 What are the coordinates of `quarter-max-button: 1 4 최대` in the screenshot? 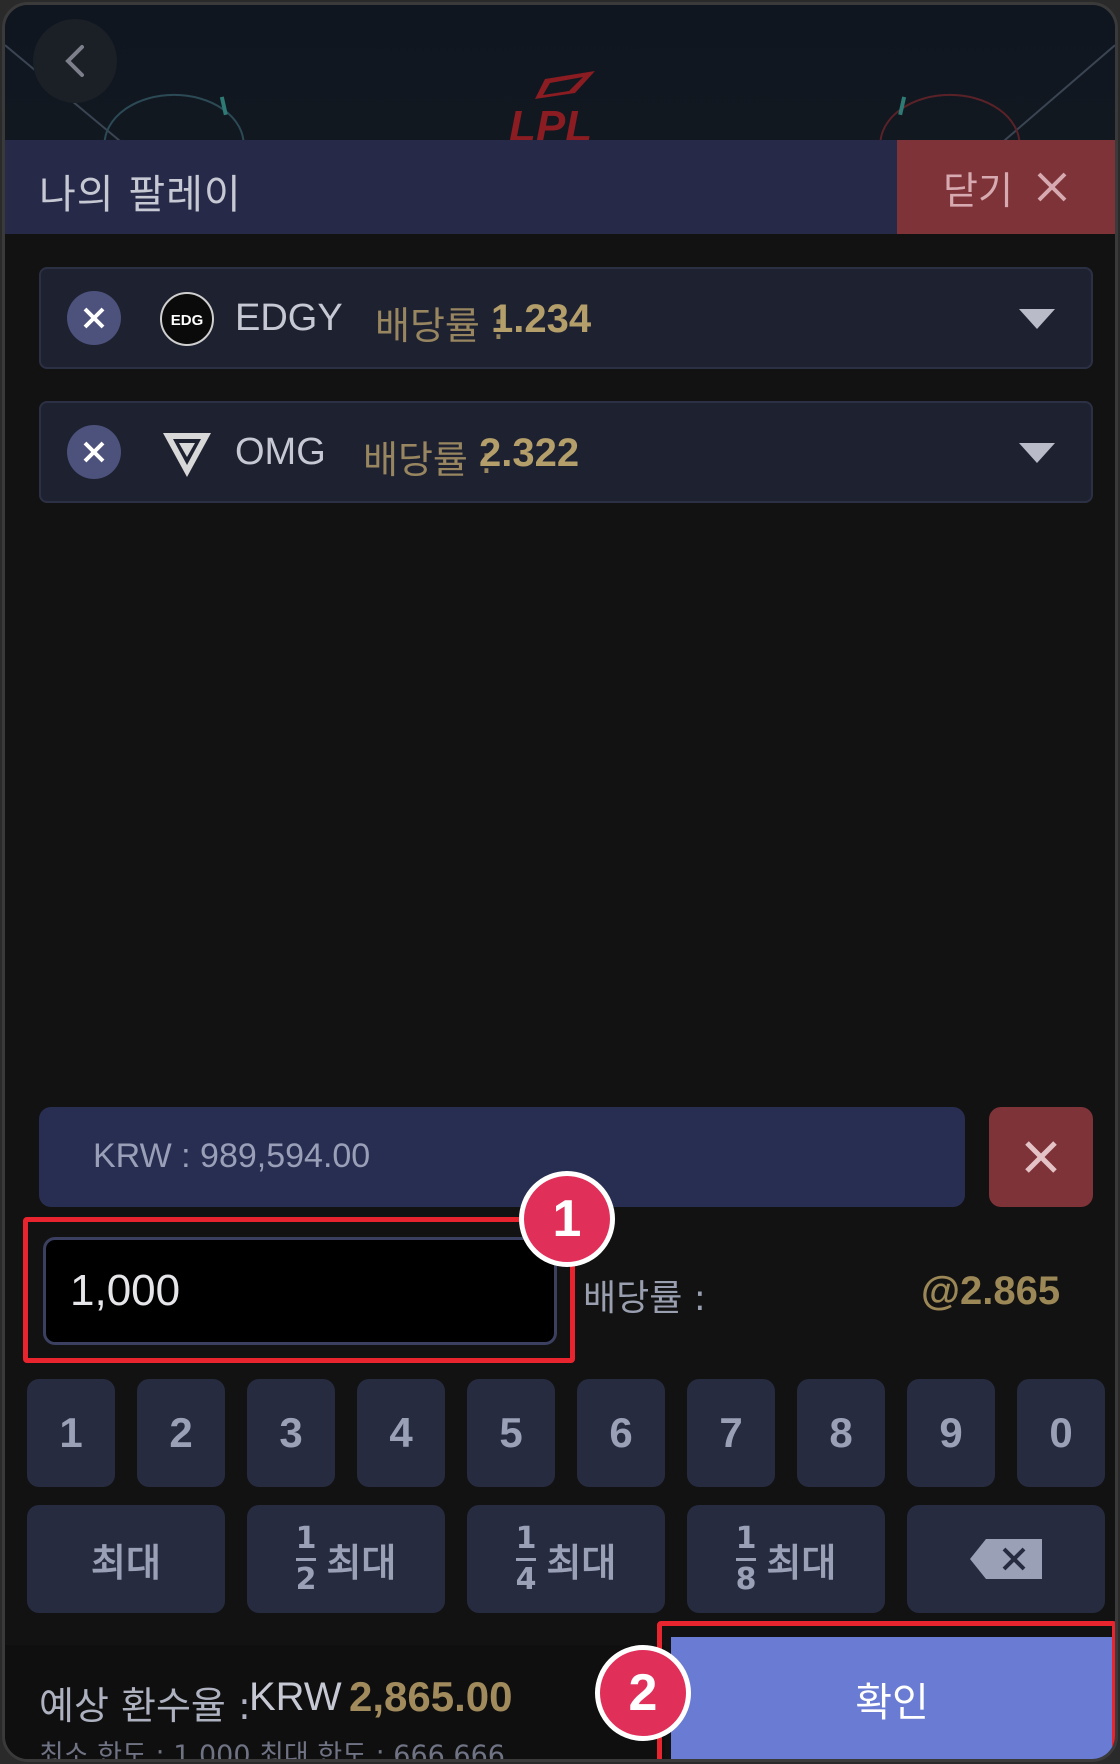 It's located at (566, 1559).